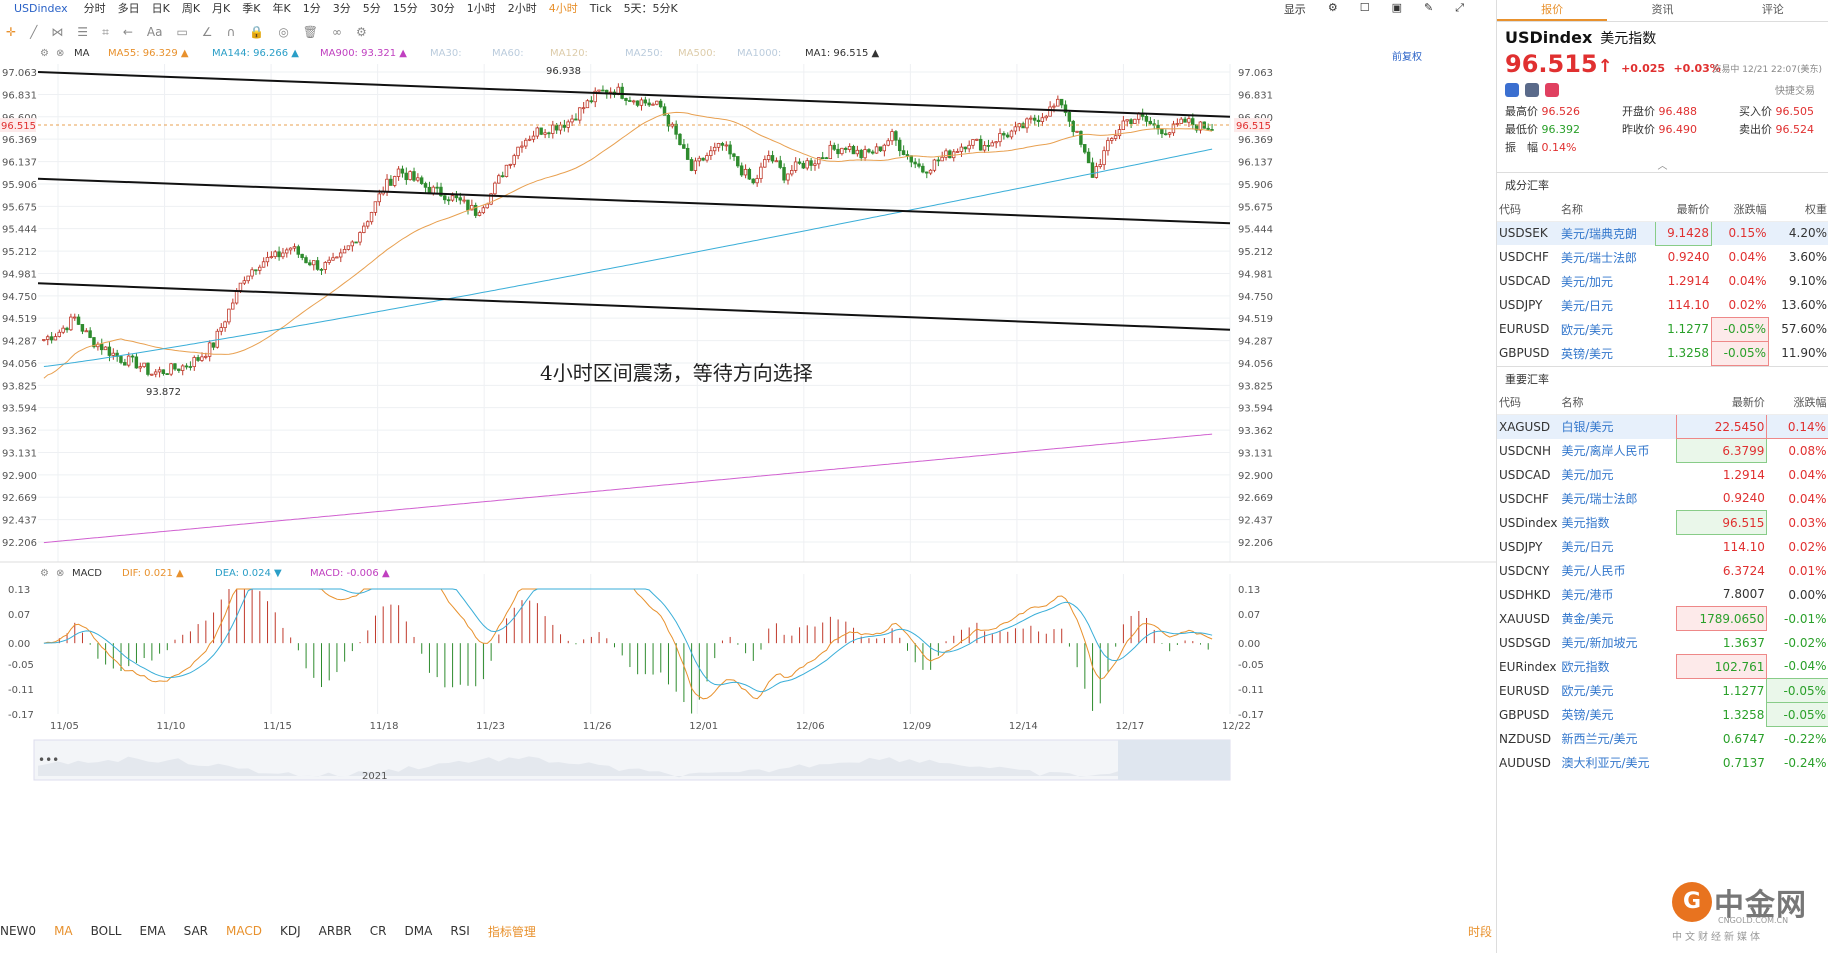 The image size is (1828, 953). Describe the element at coordinates (191, 8) in the screenshot. I see `period-3: 周K` at that location.